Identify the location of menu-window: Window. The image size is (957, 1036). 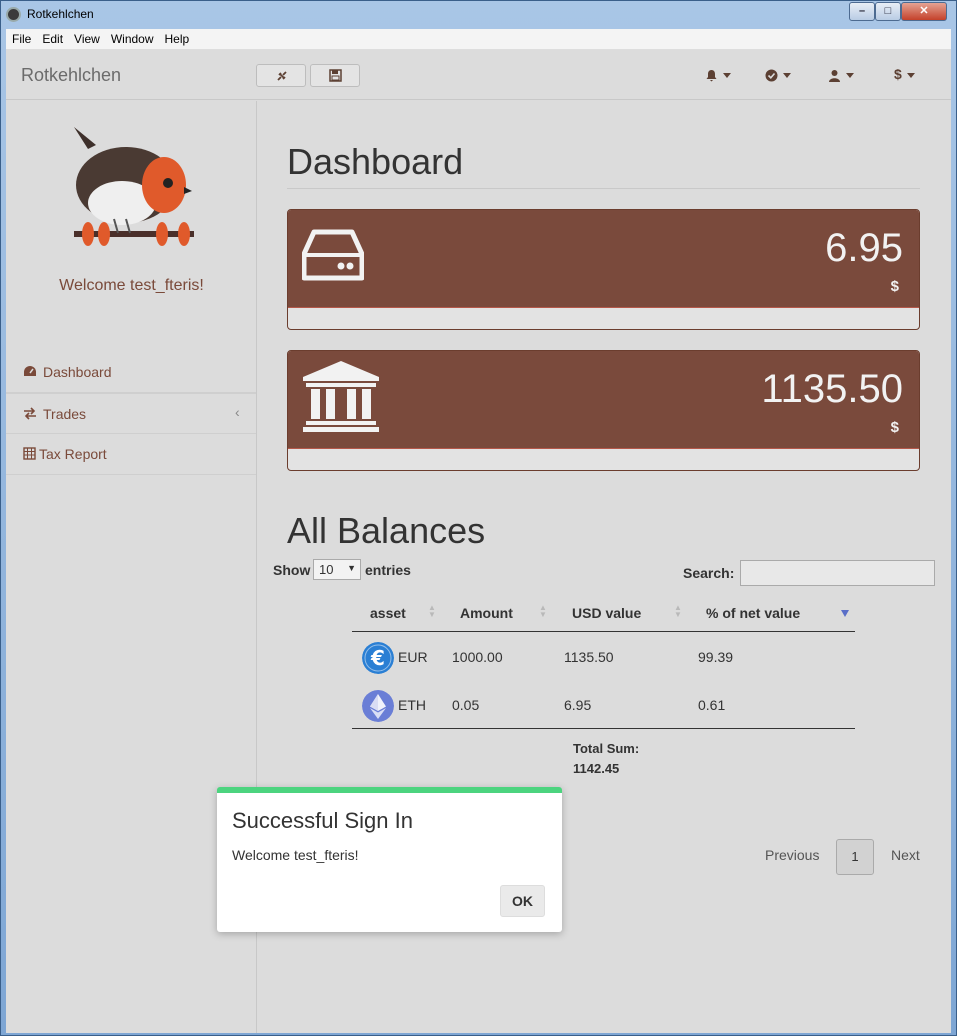
(132, 37).